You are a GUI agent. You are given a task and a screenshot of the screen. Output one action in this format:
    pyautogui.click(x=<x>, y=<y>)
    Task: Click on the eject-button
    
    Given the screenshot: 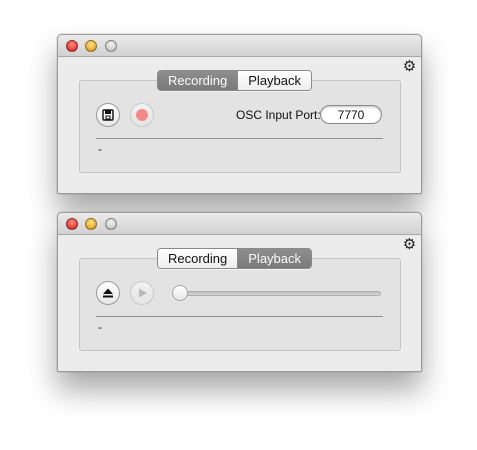 What is the action you would take?
    pyautogui.click(x=108, y=293)
    